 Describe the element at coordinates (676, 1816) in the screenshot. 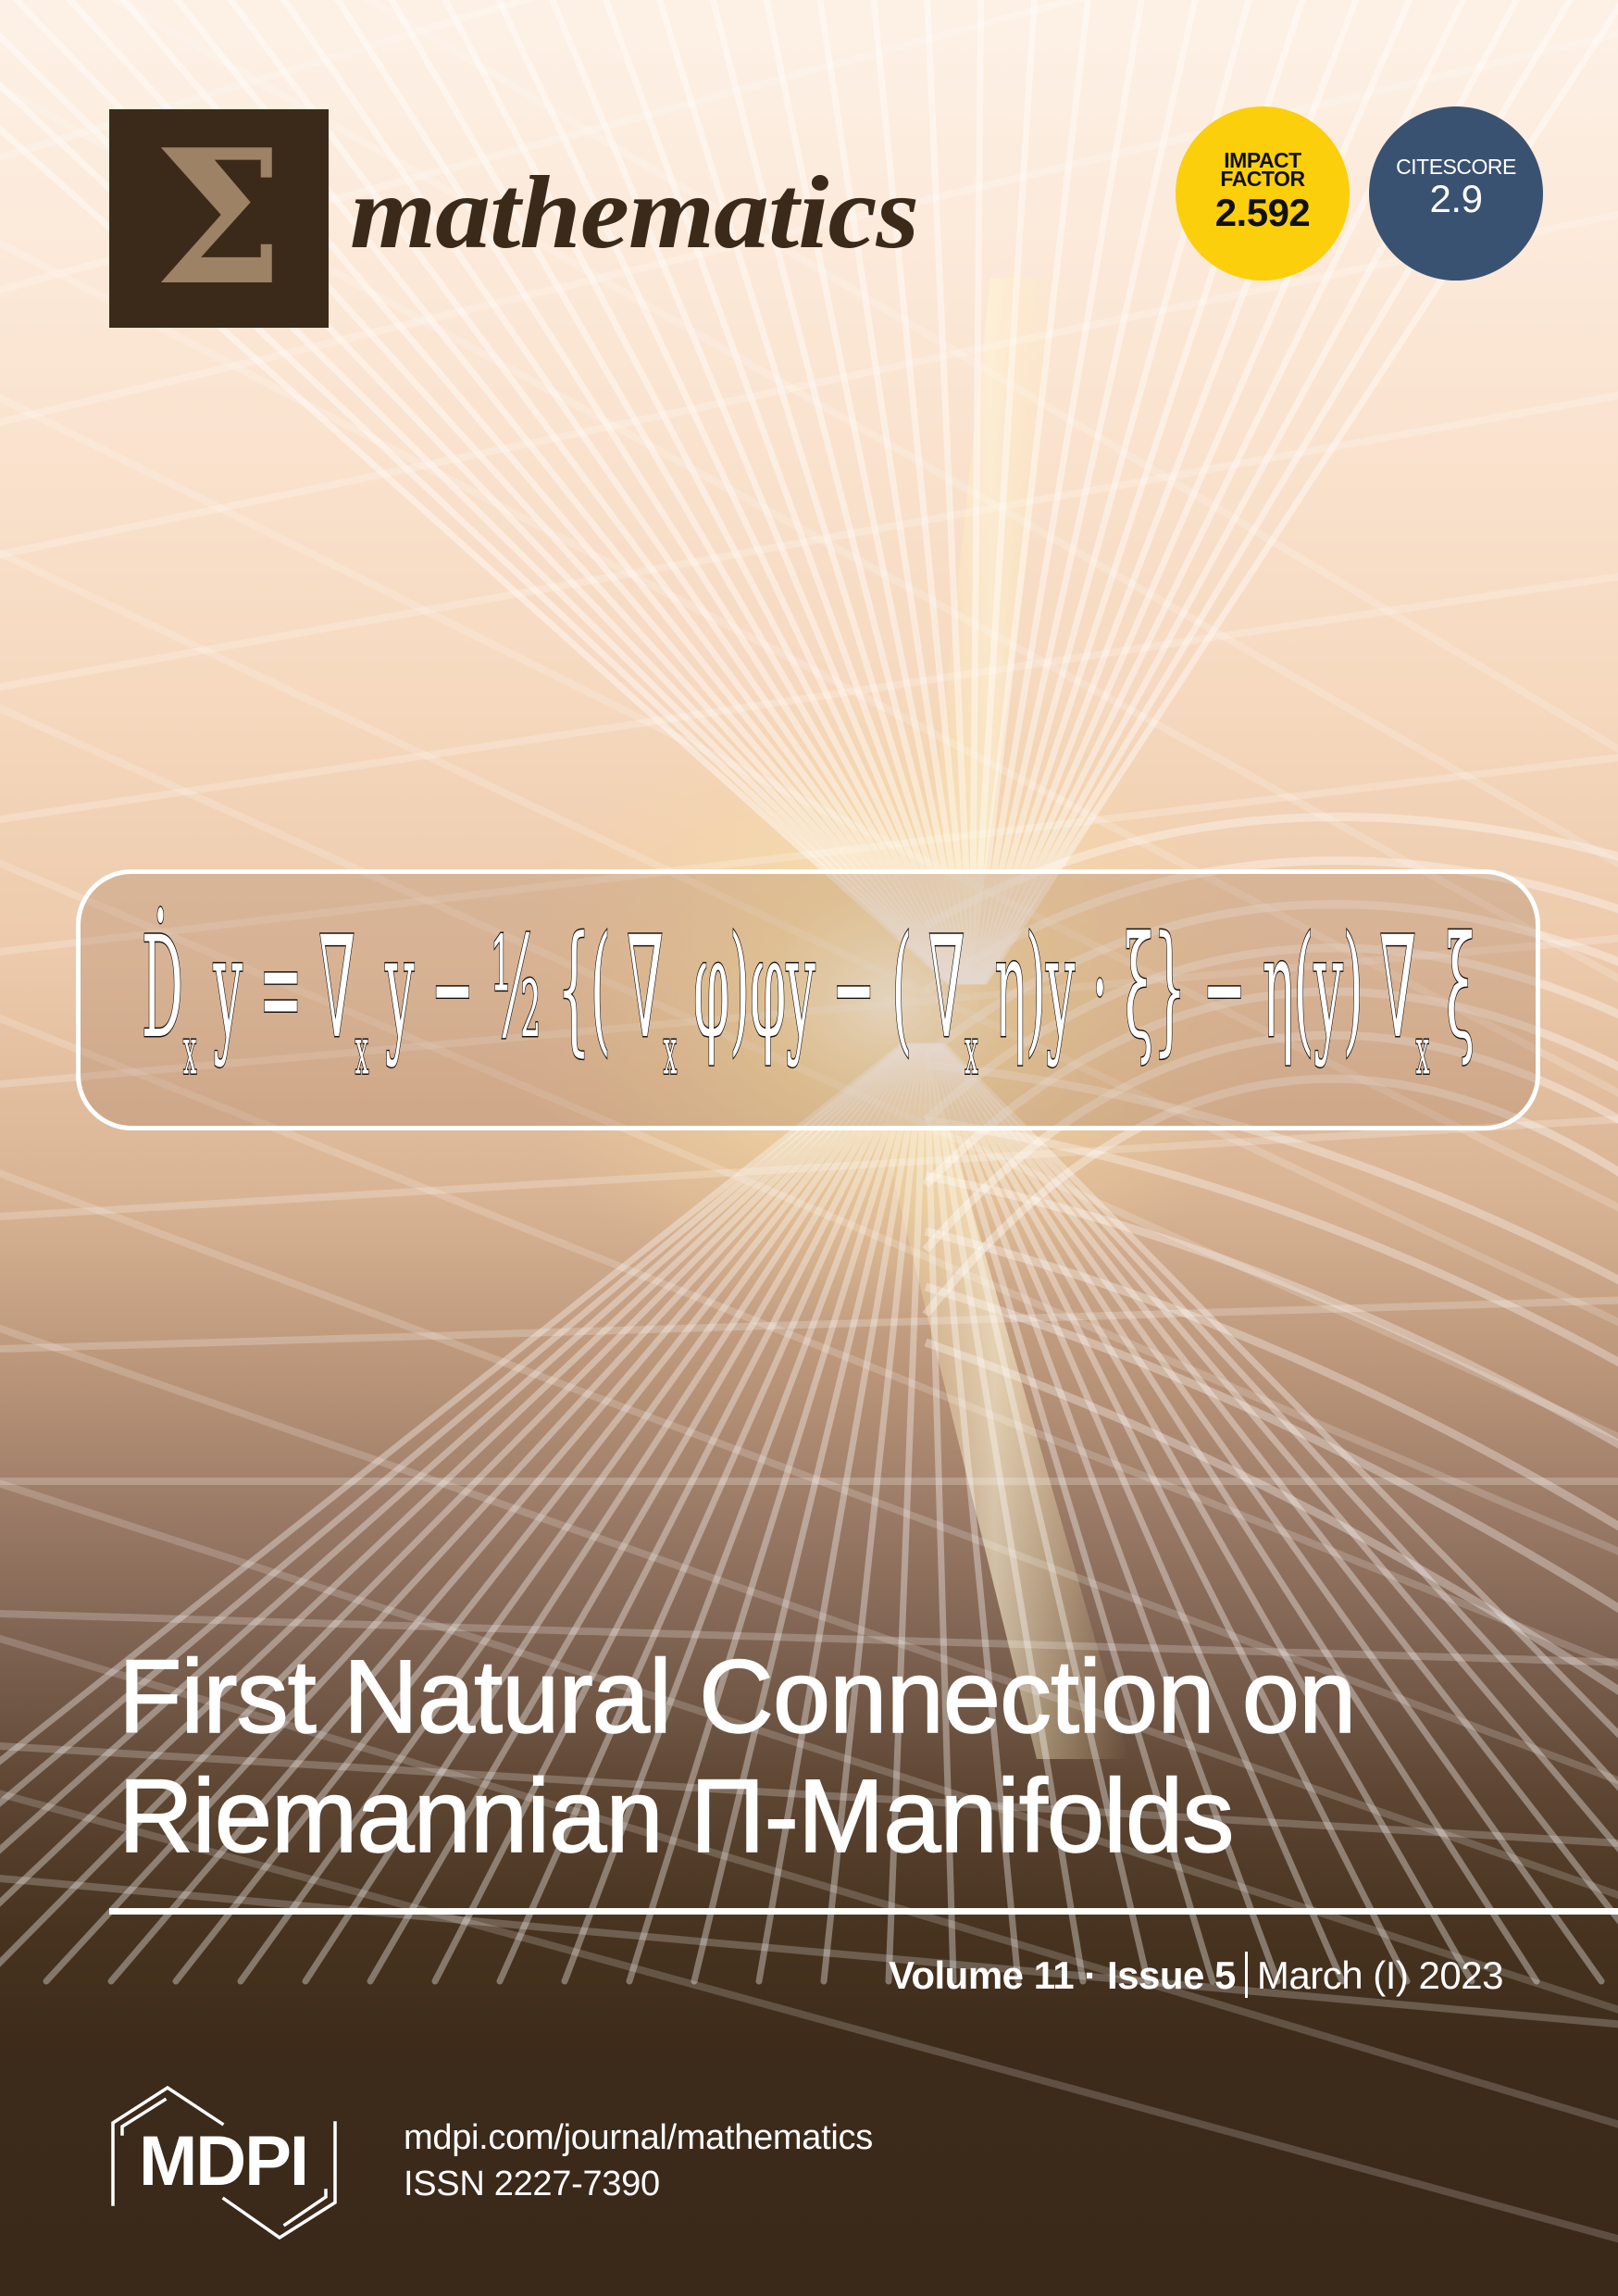

I see `article-title-line-2: Riemannian Π-Manifolds` at that location.